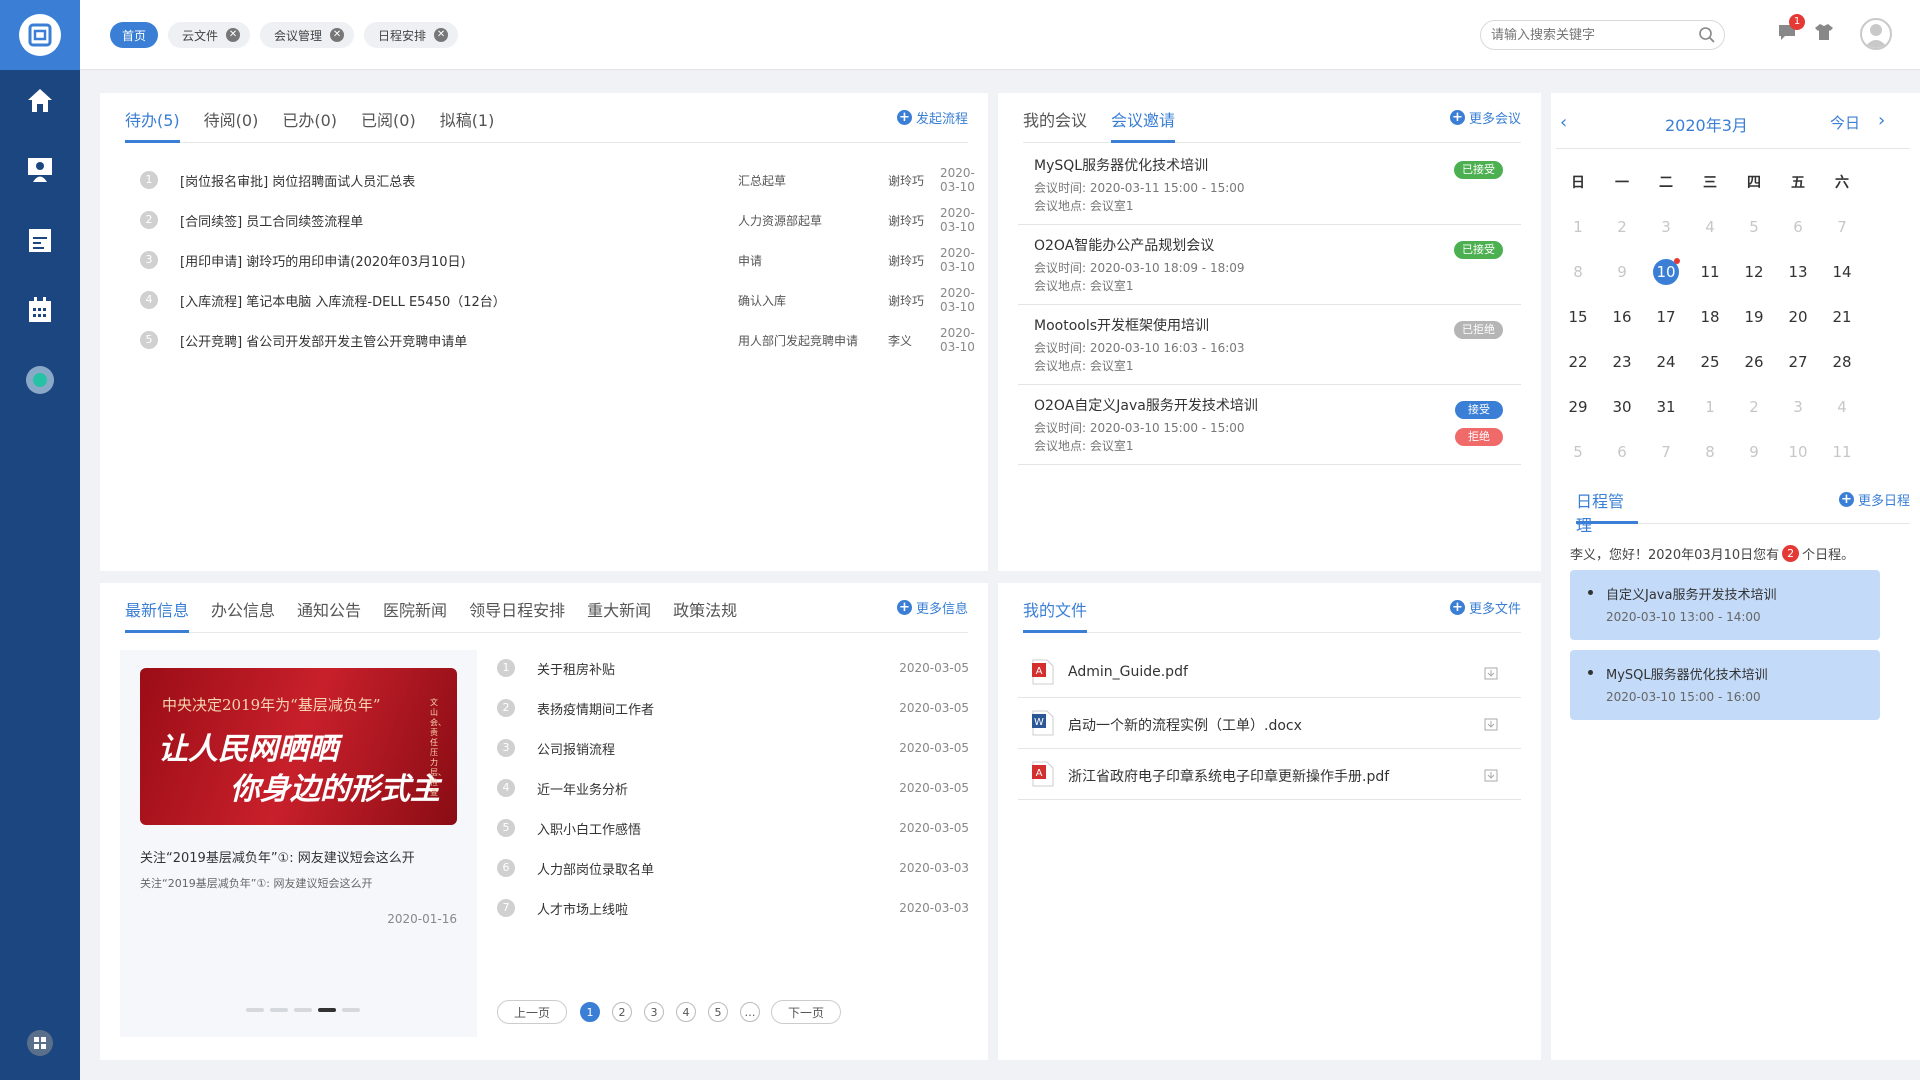 This screenshot has height=1080, width=1920. What do you see at coordinates (1622, 317) in the screenshot?
I see `calendar-day: 16` at bounding box center [1622, 317].